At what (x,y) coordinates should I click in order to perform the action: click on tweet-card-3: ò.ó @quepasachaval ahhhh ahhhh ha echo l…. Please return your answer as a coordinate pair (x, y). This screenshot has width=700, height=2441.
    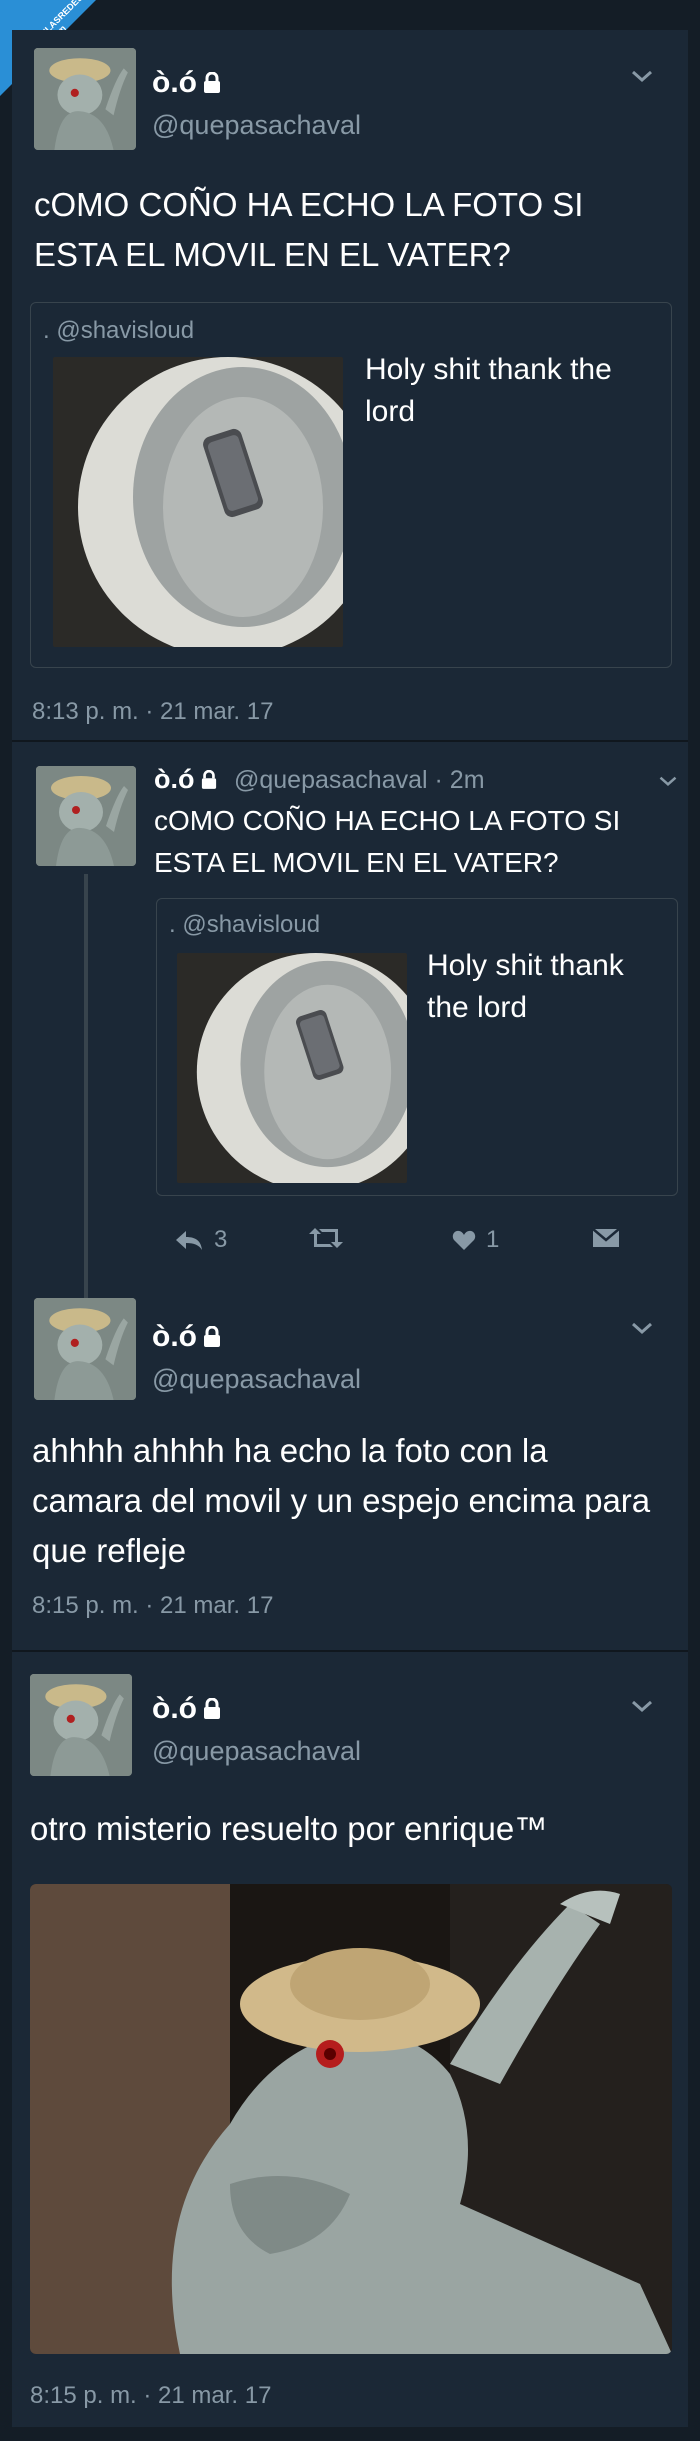
    Looking at the image, I should click on (350, 1470).